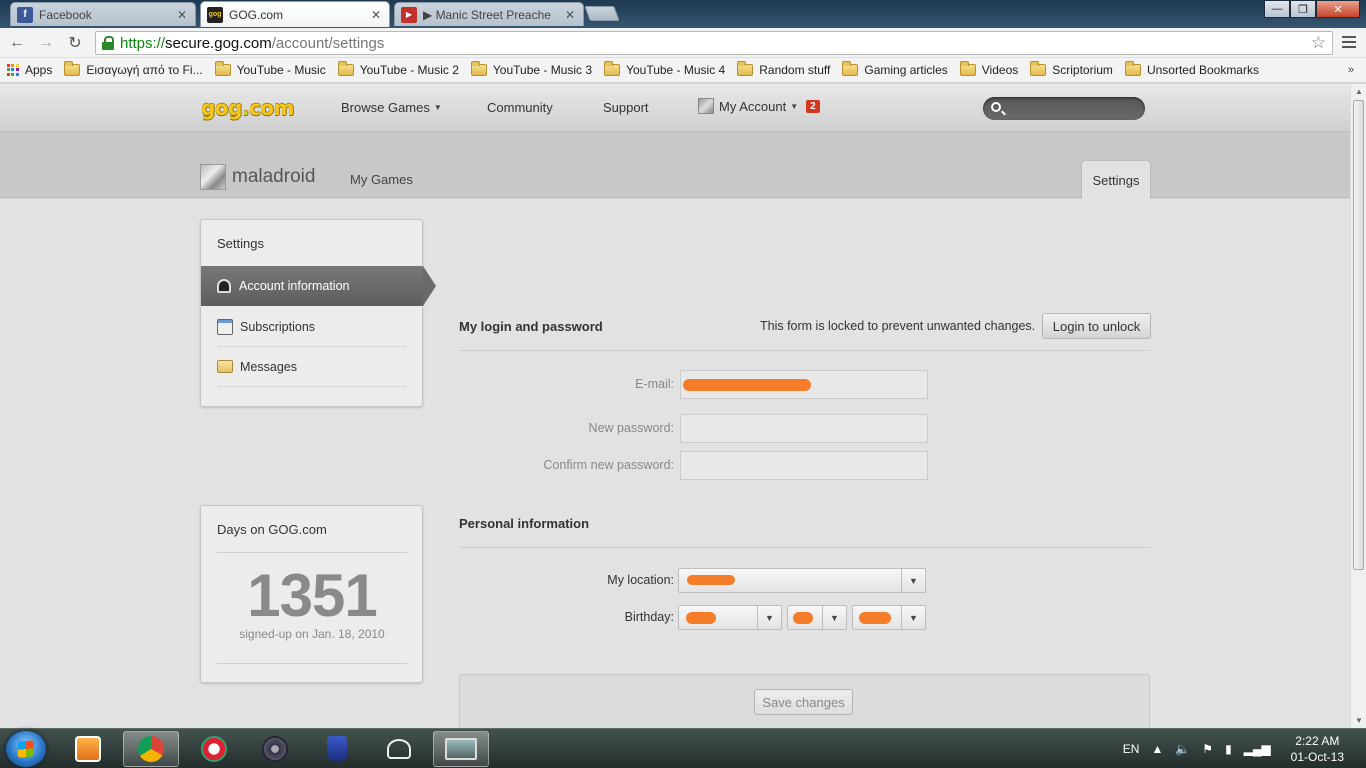  I want to click on bookmark-apps: Apps, so click(29, 70).